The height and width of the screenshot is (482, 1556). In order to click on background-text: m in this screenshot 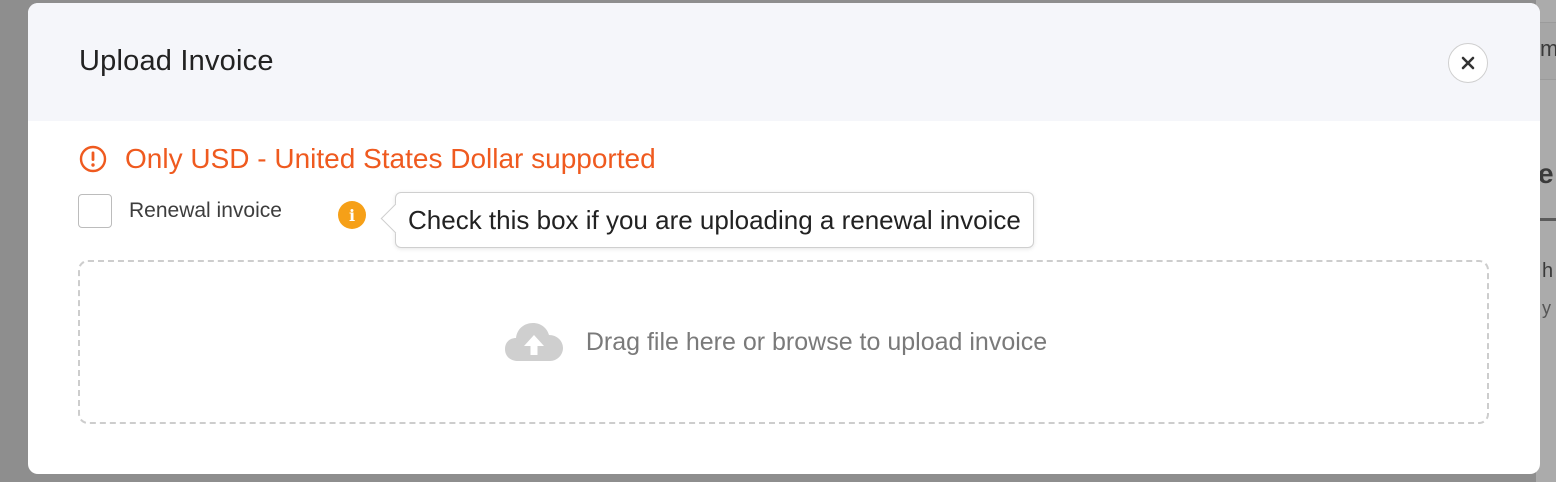, I will do `click(1548, 48)`.